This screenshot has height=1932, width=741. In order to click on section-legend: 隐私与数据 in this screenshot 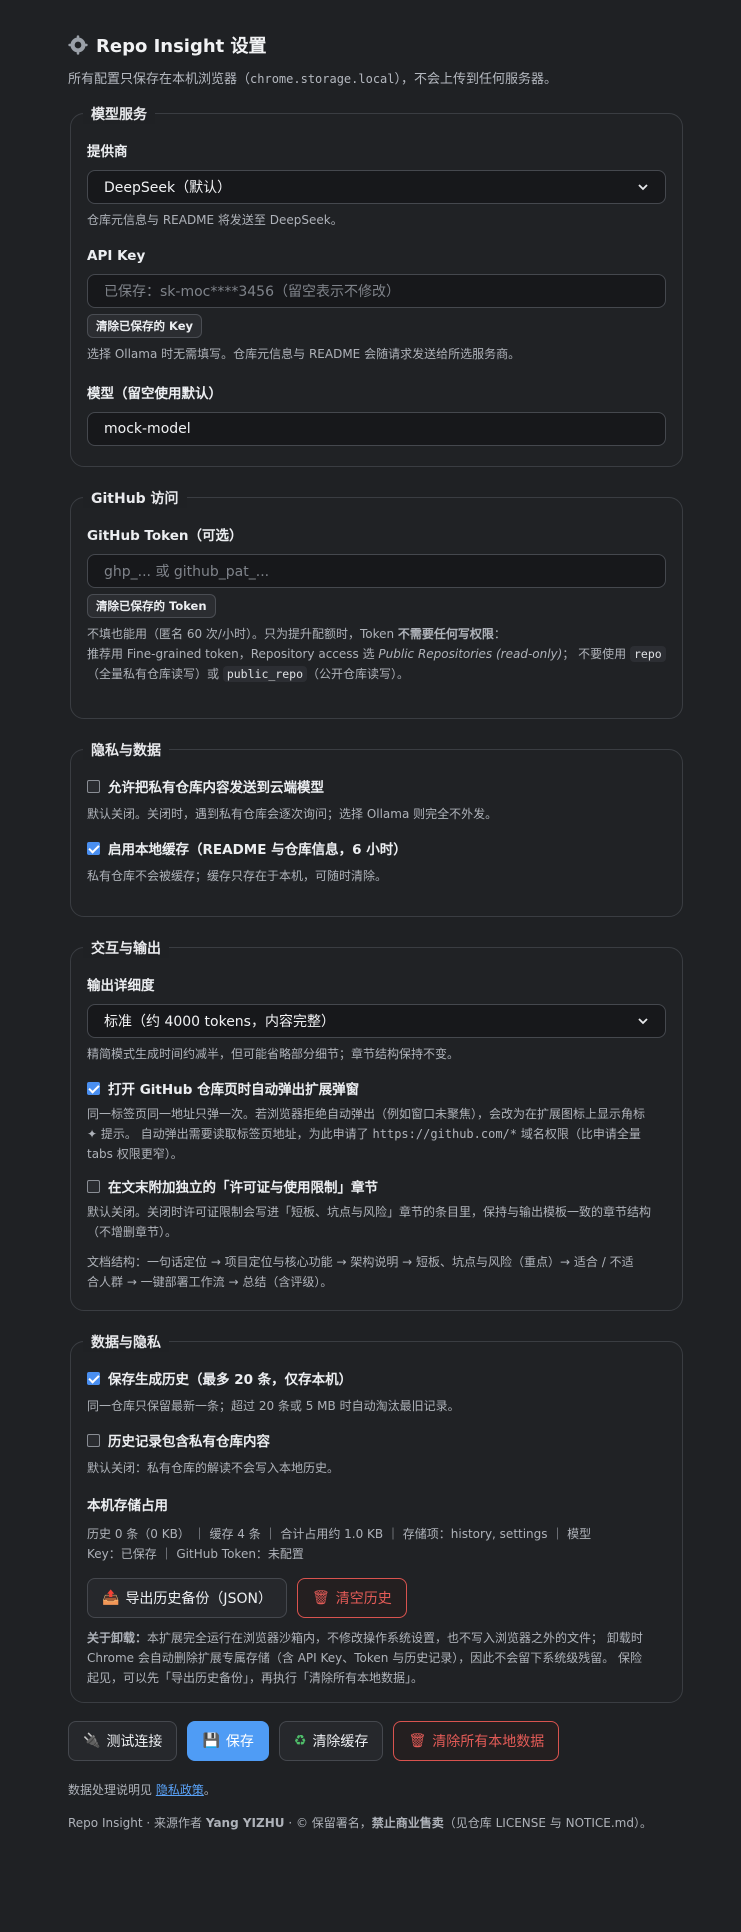, I will do `click(126, 750)`.